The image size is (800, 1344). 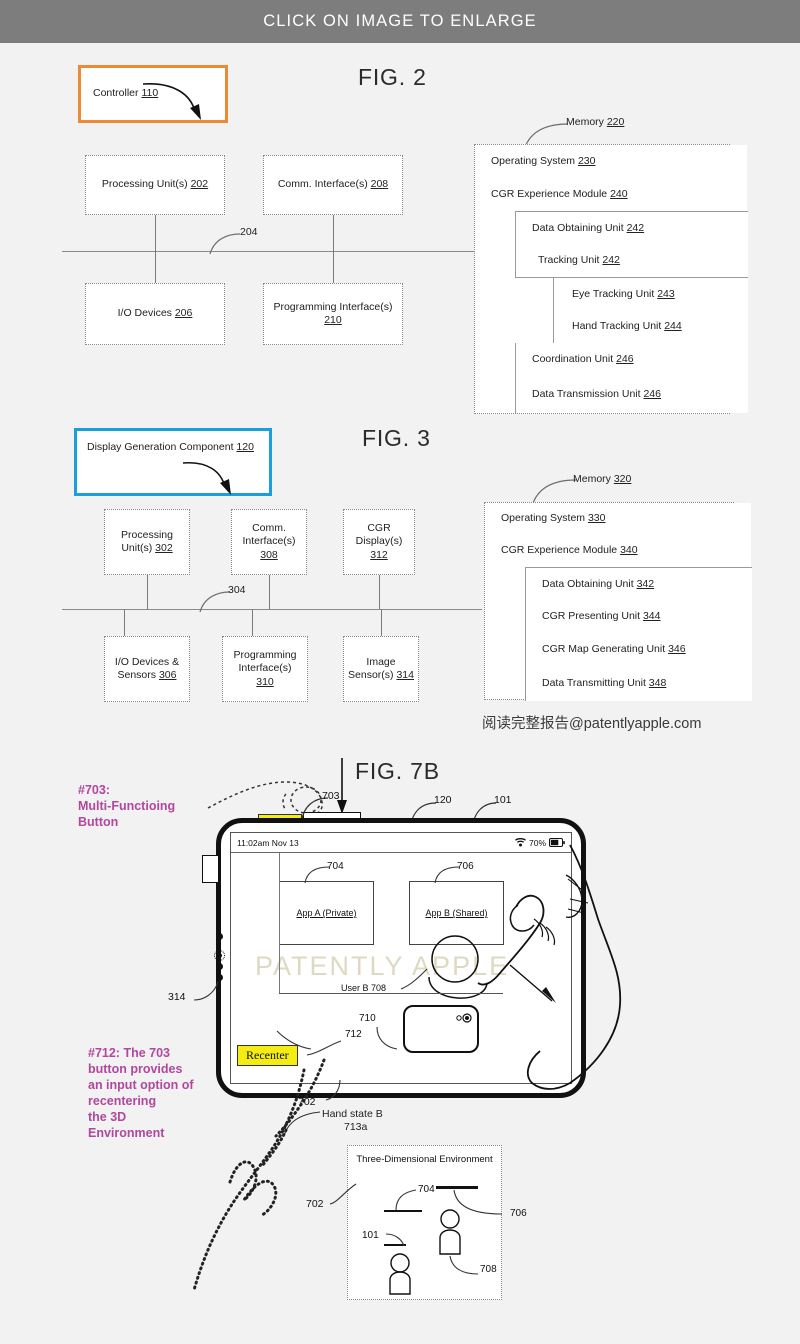 I want to click on fig3-mem-row-0: Operating System 330, so click(x=622, y=519).